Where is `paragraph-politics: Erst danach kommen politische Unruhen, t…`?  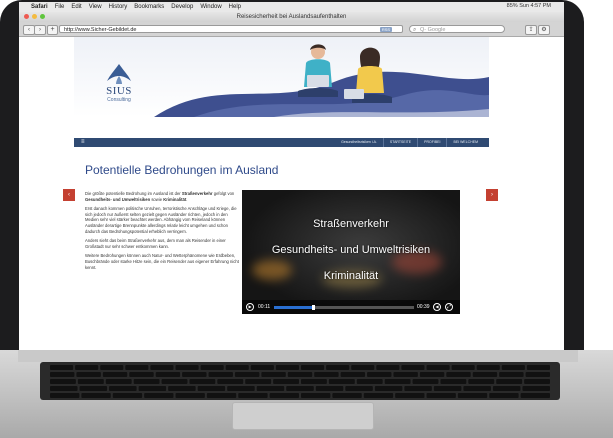 paragraph-politics: Erst danach kommen politische Unruhen, t… is located at coordinates (161, 220).